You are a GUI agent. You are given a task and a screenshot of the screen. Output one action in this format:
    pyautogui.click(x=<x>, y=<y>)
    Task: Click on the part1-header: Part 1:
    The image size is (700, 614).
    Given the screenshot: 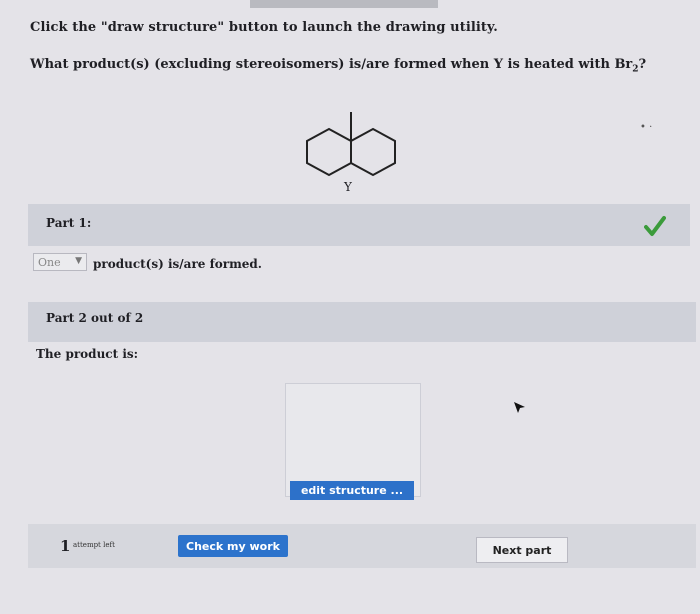 What is the action you would take?
    pyautogui.click(x=359, y=225)
    